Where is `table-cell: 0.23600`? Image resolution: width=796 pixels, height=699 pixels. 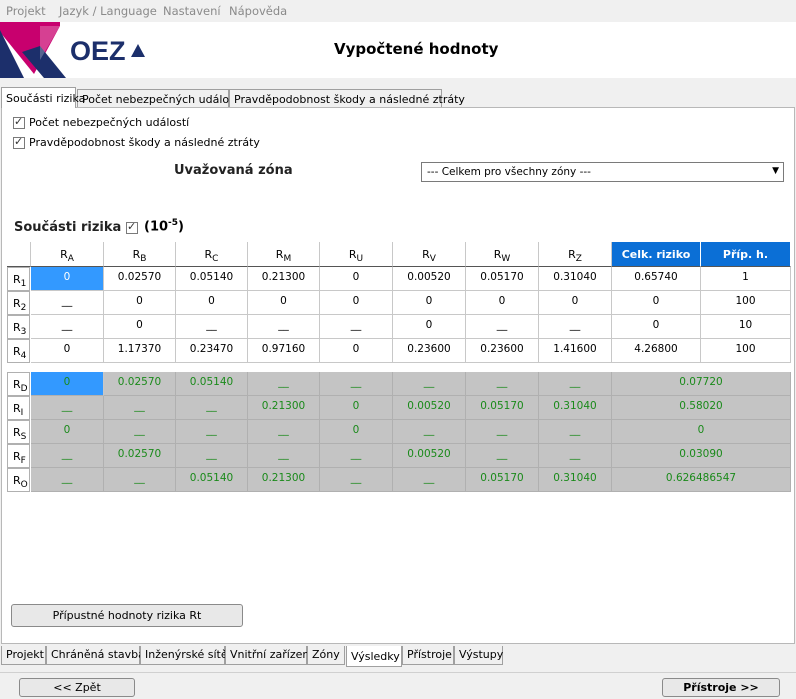 table-cell: 0.23600 is located at coordinates (429, 351).